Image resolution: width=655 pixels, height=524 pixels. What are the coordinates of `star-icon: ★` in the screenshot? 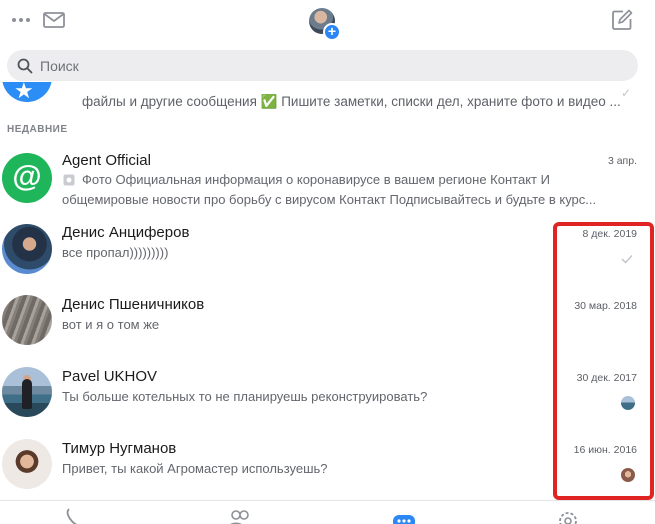 It's located at (24, 92).